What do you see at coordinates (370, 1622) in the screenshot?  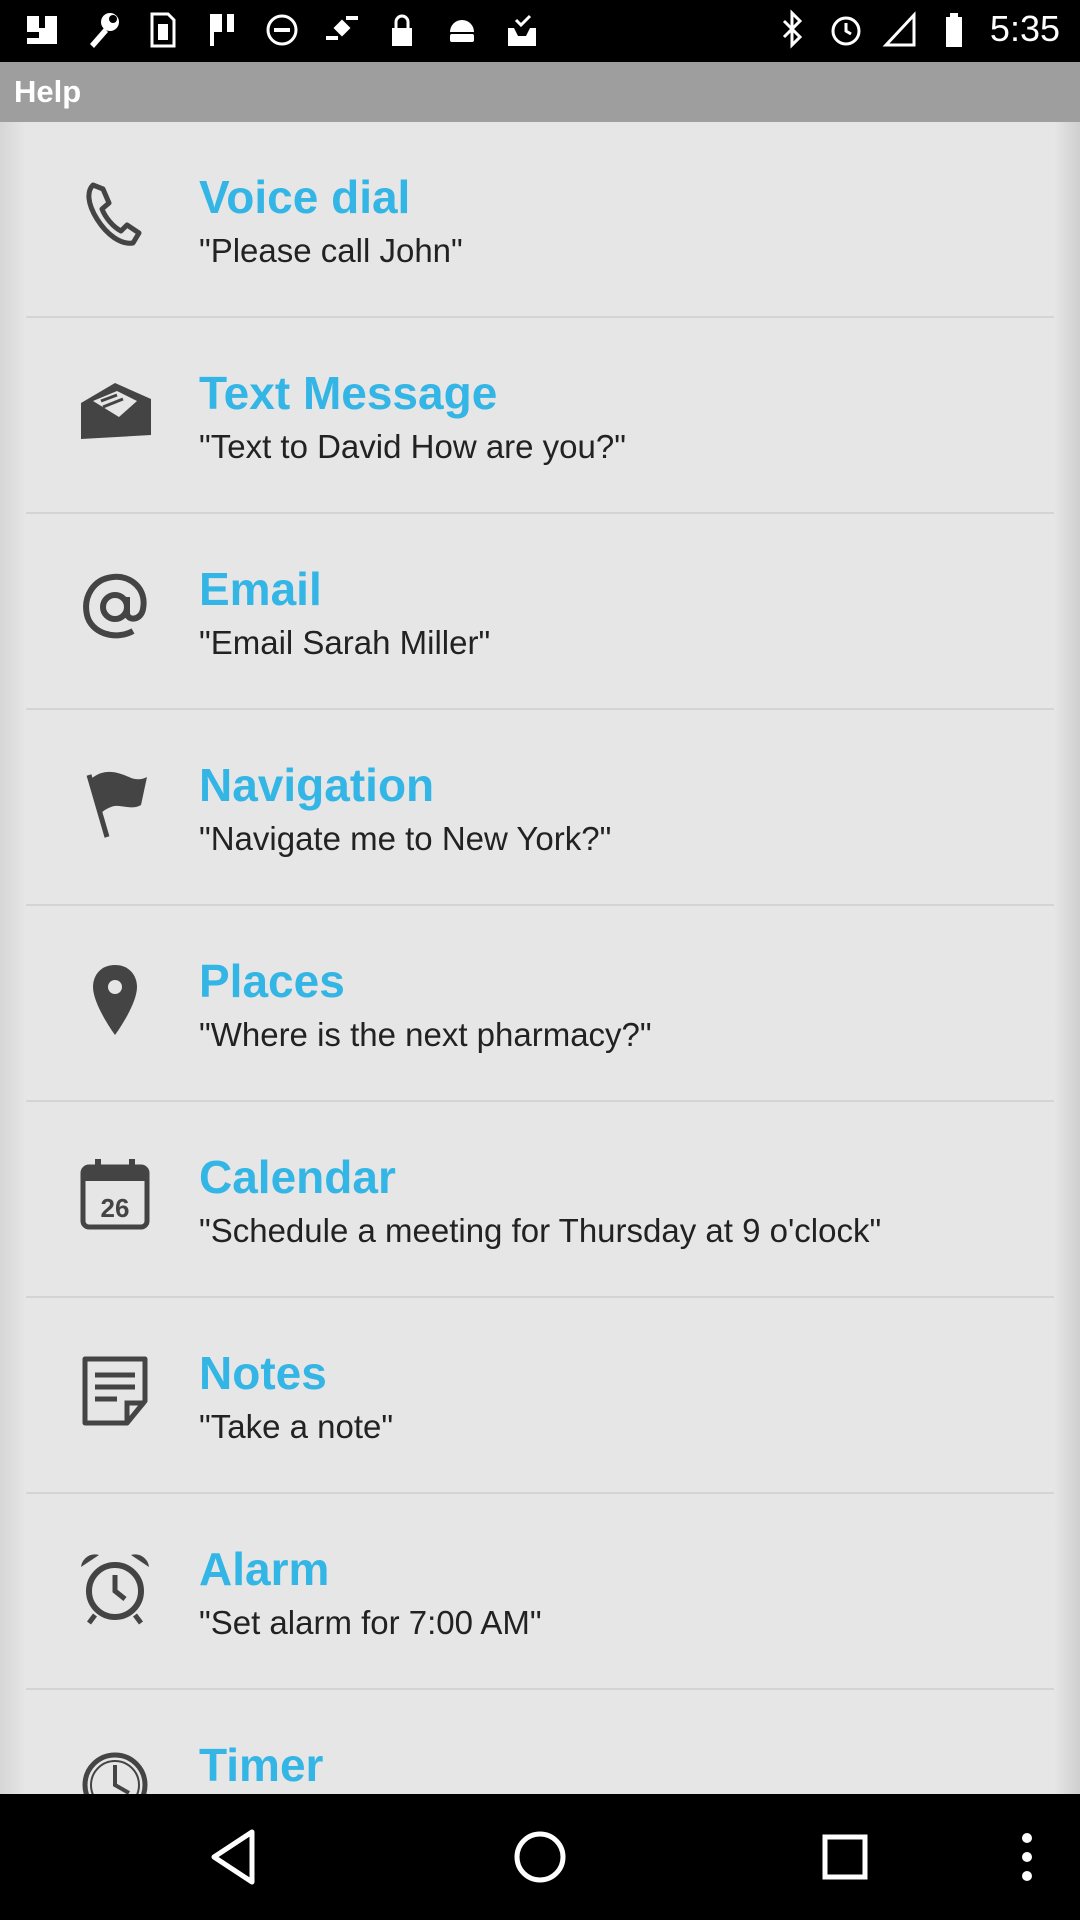 I see `item-example: "Set alarm for 7:00 AM"` at bounding box center [370, 1622].